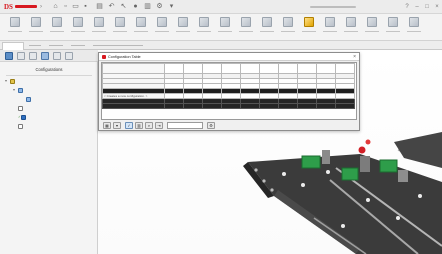 This screenshot has height=254, width=442. Describe the element at coordinates (159, 6) in the screenshot. I see `options-icon: ⚙` at that location.